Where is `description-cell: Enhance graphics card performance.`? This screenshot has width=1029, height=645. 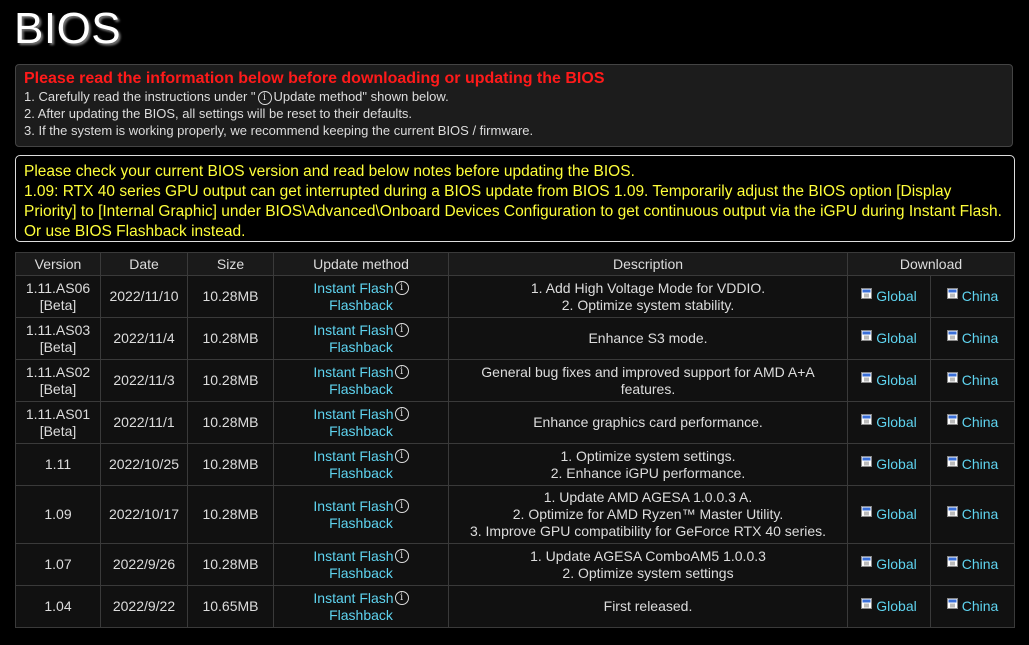
description-cell: Enhance graphics card performance. is located at coordinates (648, 422).